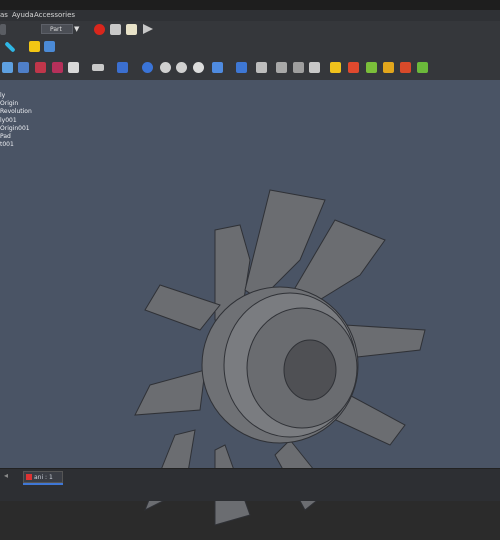 This screenshot has width=500, height=540. Describe the element at coordinates (34, 46) in the screenshot. I see `part-icon` at that location.